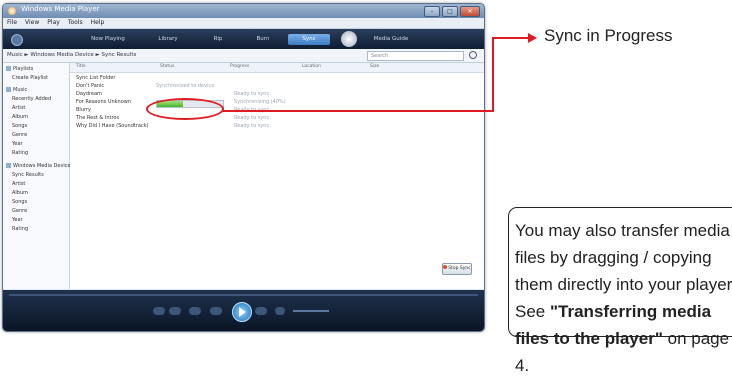 This screenshot has width=732, height=379. What do you see at coordinates (391, 39) in the screenshot?
I see `tab-media-guide: Media Guide` at bounding box center [391, 39].